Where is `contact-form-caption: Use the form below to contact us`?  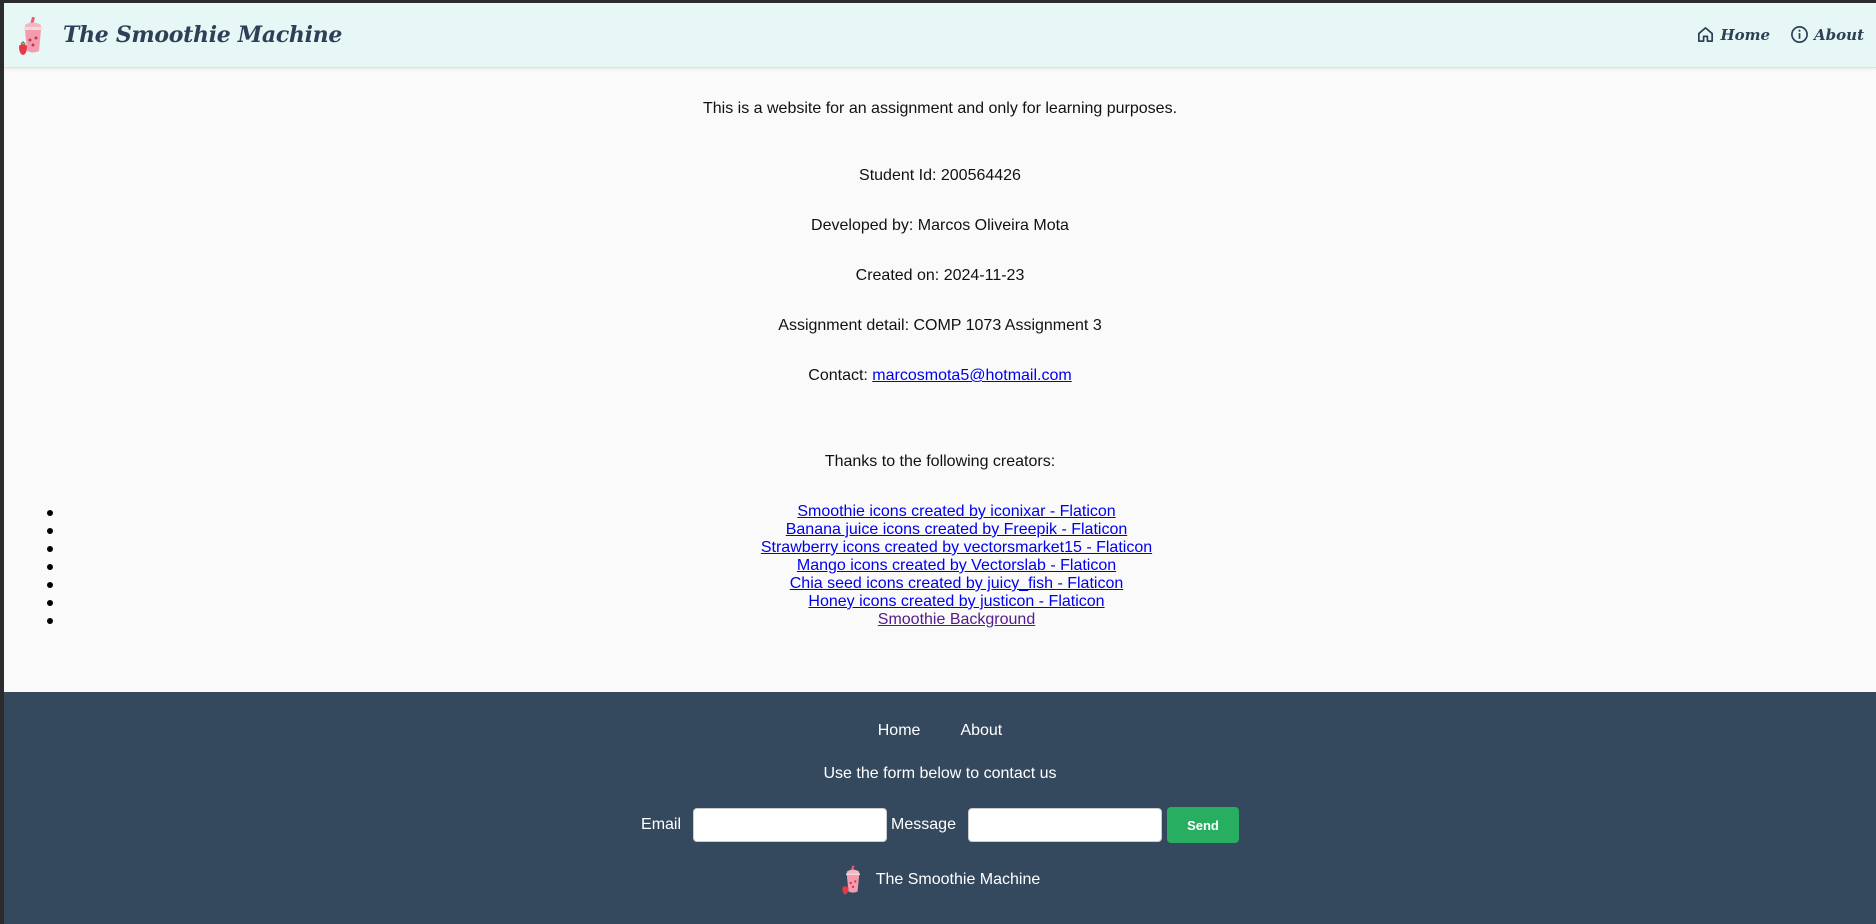 contact-form-caption: Use the form below to contact us is located at coordinates (940, 773).